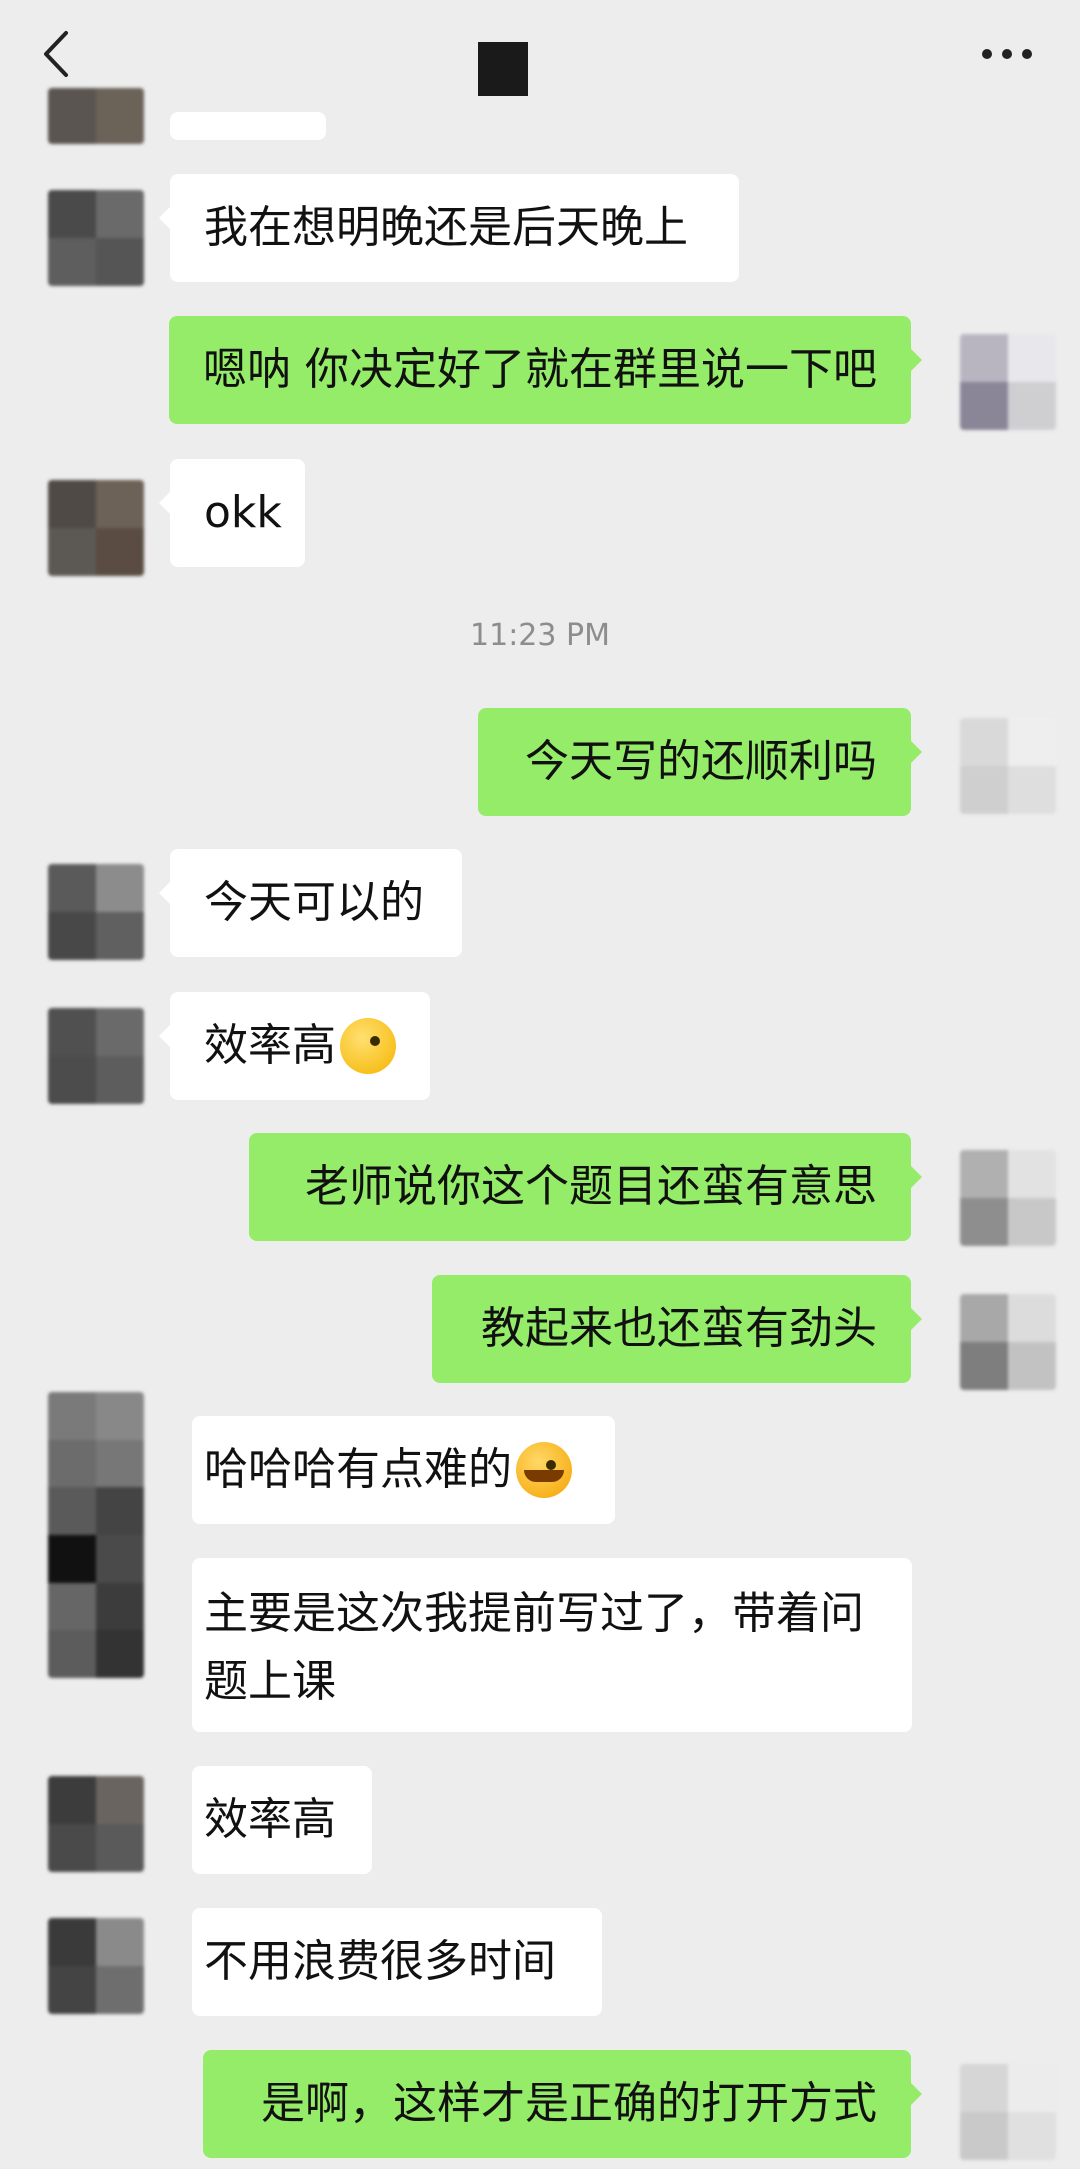  I want to click on timestamp-divider: 11:23 PM, so click(540, 635).